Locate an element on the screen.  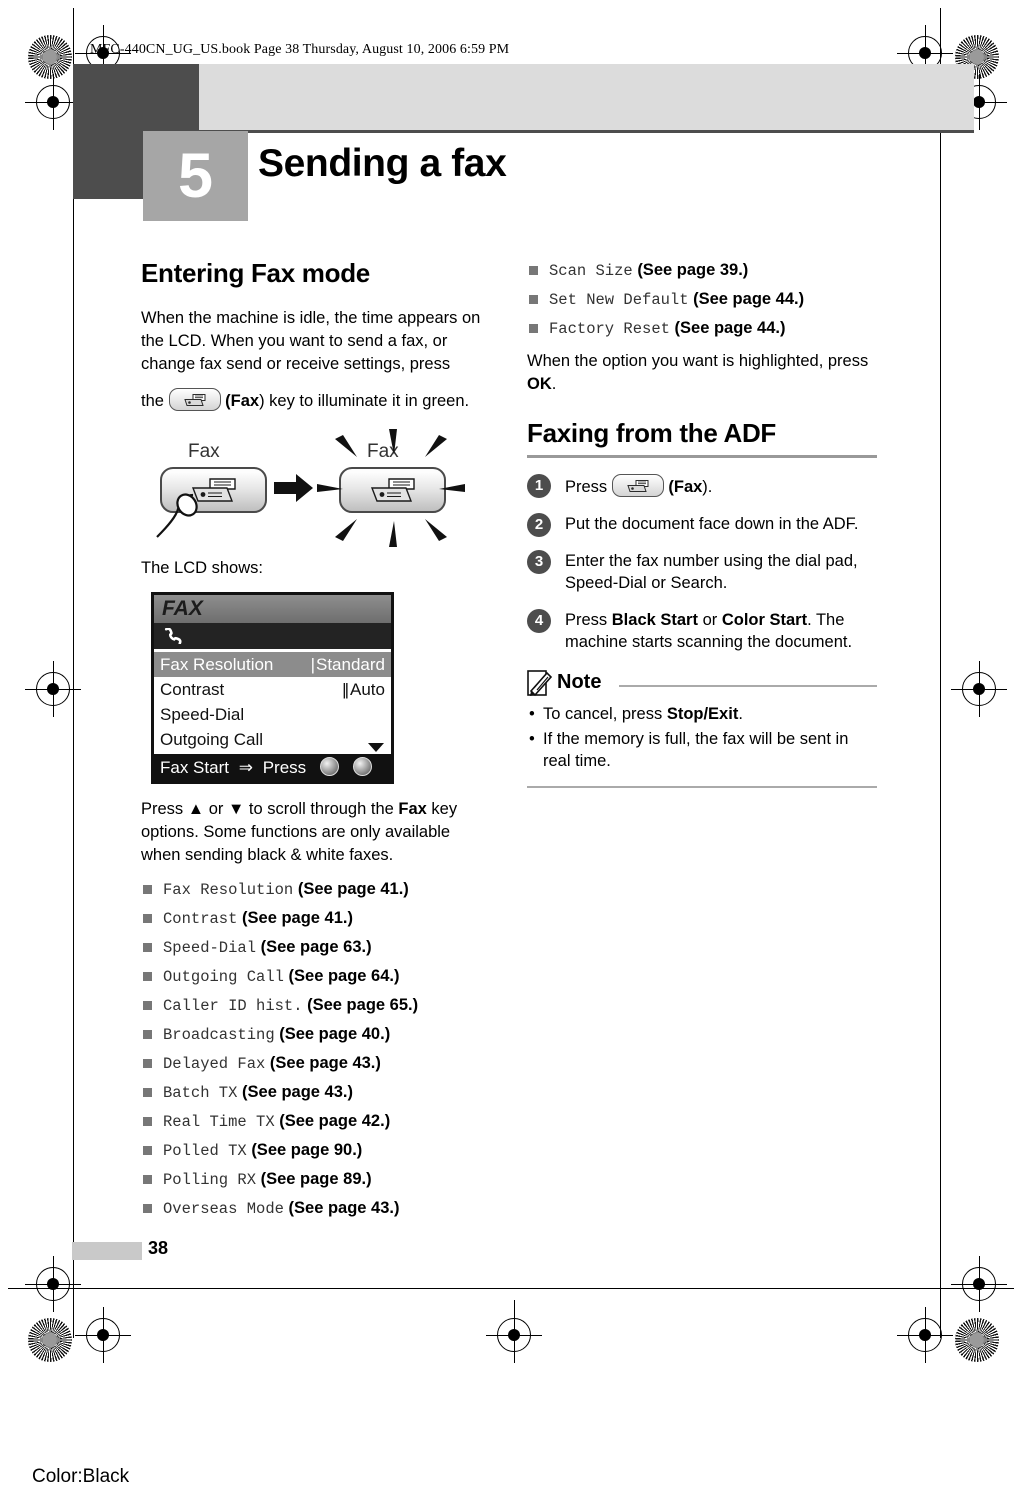
list-item: Outgoing Call (See page 64.) is located at coordinates (316, 977).